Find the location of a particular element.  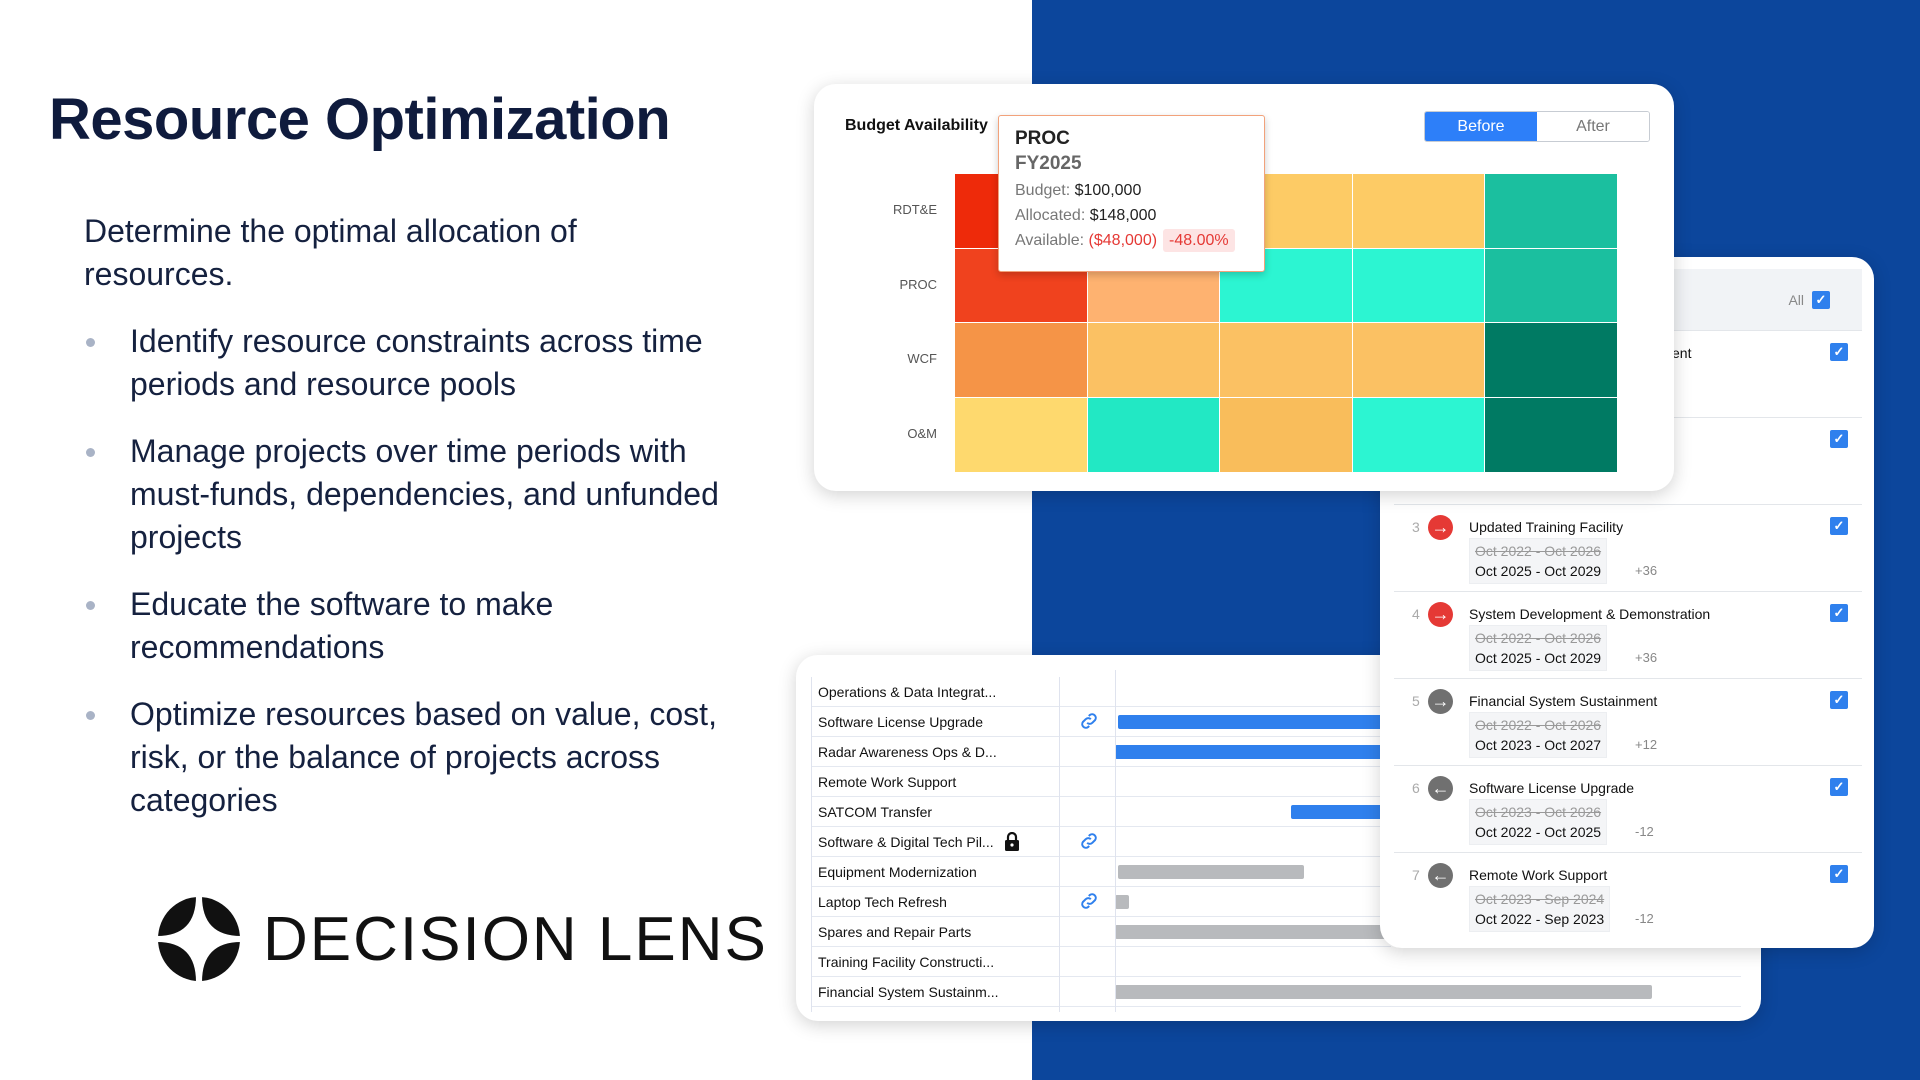

select-all-checkbox: ✓ is located at coordinates (1821, 300).